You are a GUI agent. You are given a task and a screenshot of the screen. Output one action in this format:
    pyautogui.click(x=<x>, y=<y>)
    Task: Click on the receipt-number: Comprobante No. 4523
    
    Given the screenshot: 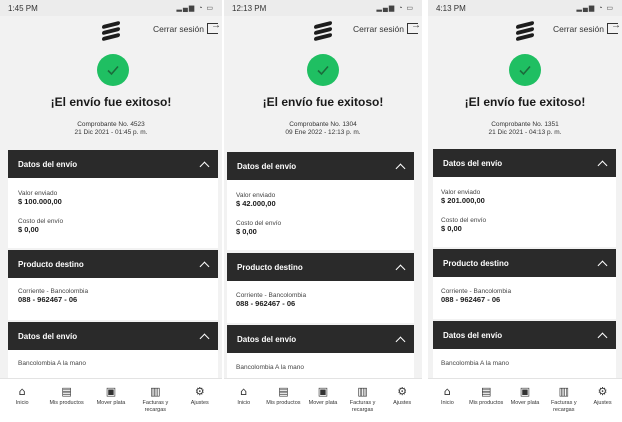 What is the action you would take?
    pyautogui.click(x=111, y=124)
    